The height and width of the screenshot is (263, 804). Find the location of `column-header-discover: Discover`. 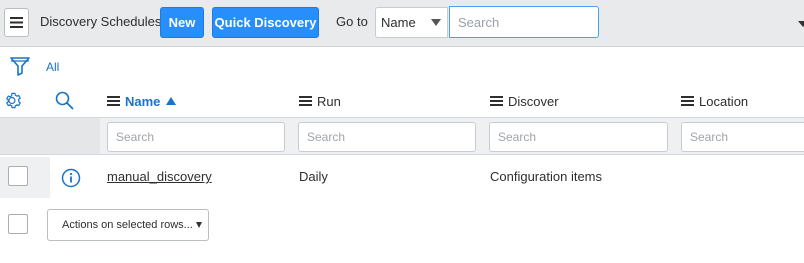

column-header-discover: Discover is located at coordinates (524, 101).